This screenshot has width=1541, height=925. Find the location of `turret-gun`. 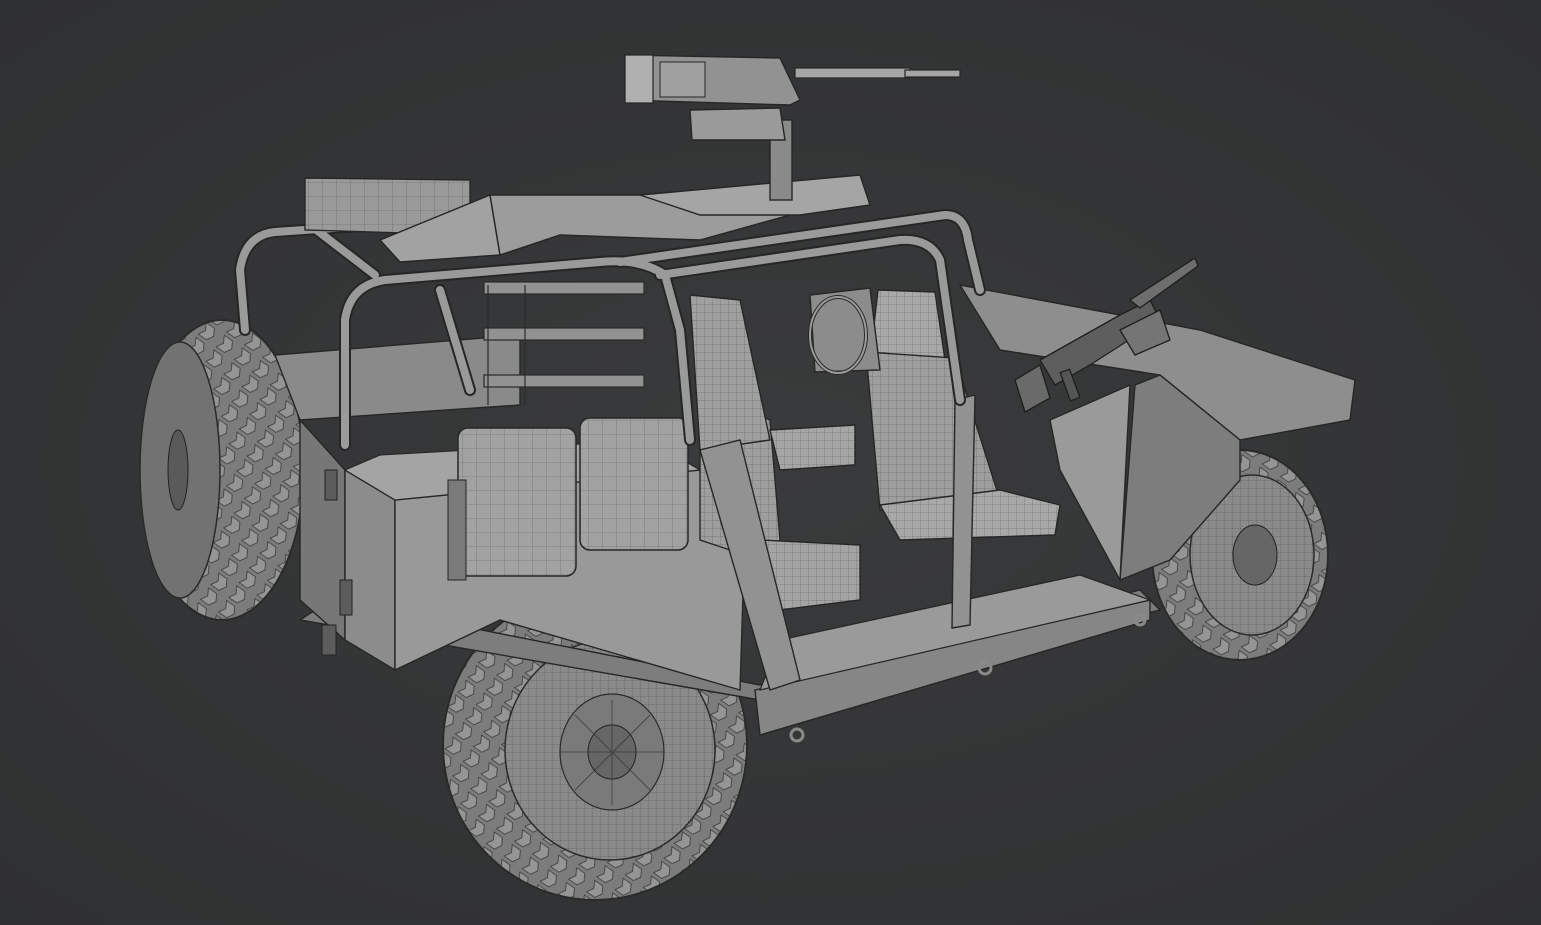

turret-gun is located at coordinates (792, 127).